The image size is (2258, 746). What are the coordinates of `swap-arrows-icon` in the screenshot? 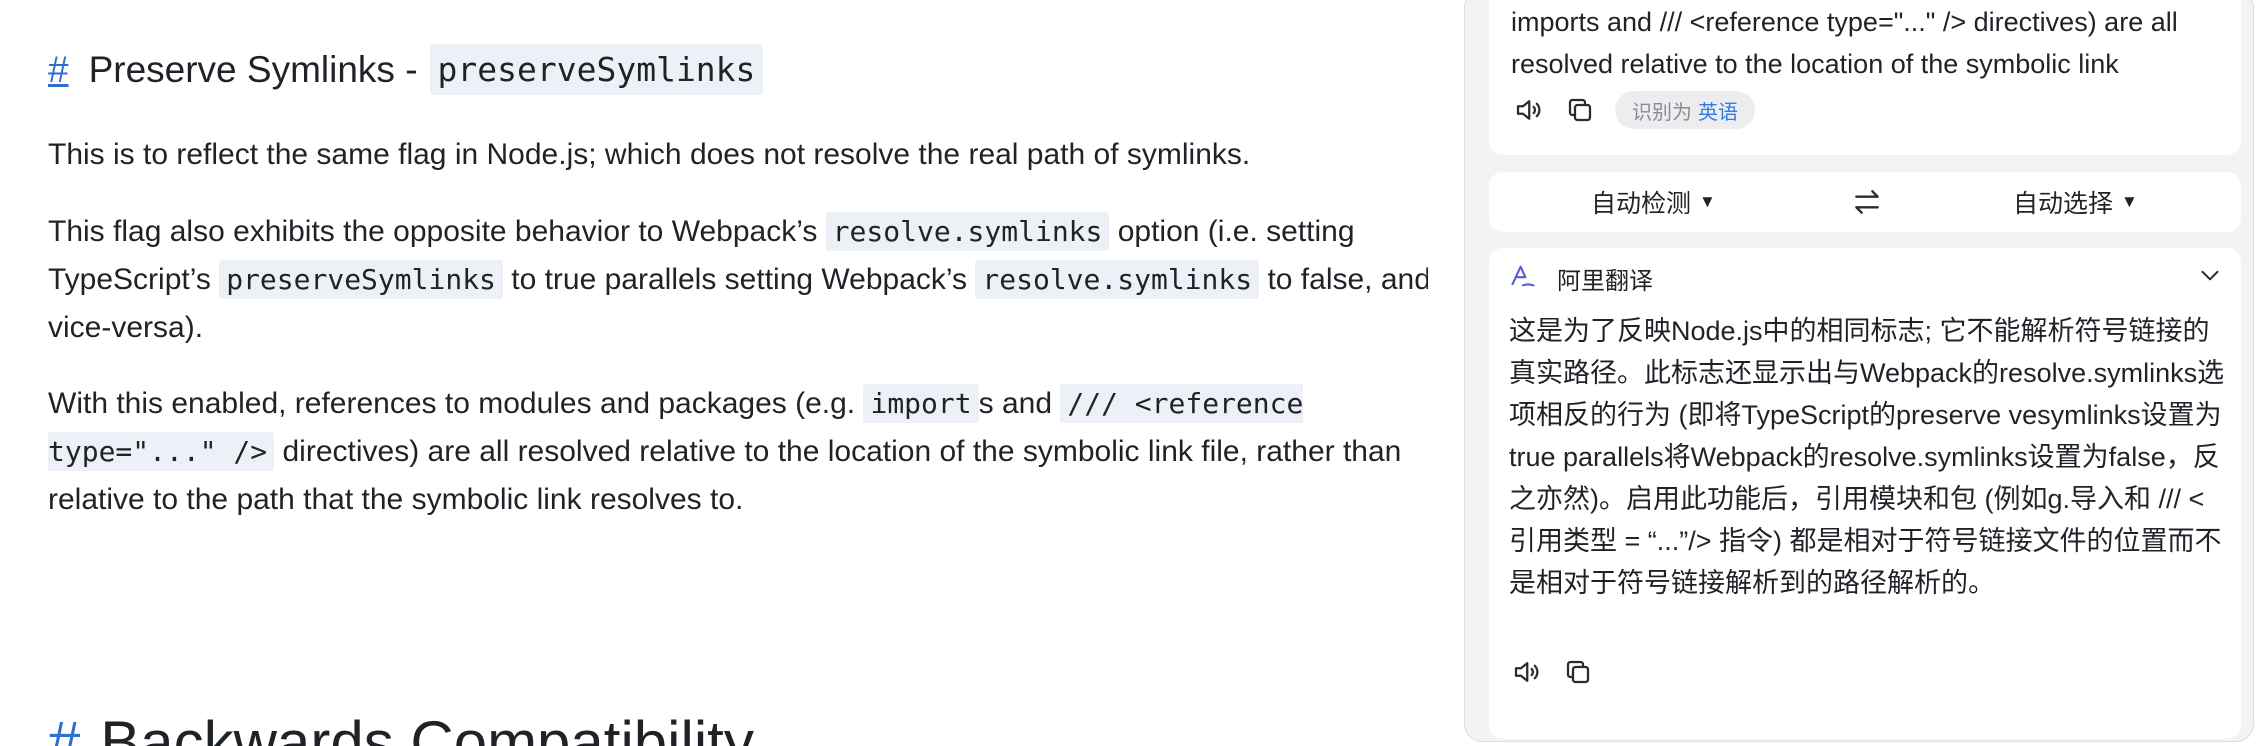 It's located at (1867, 202).